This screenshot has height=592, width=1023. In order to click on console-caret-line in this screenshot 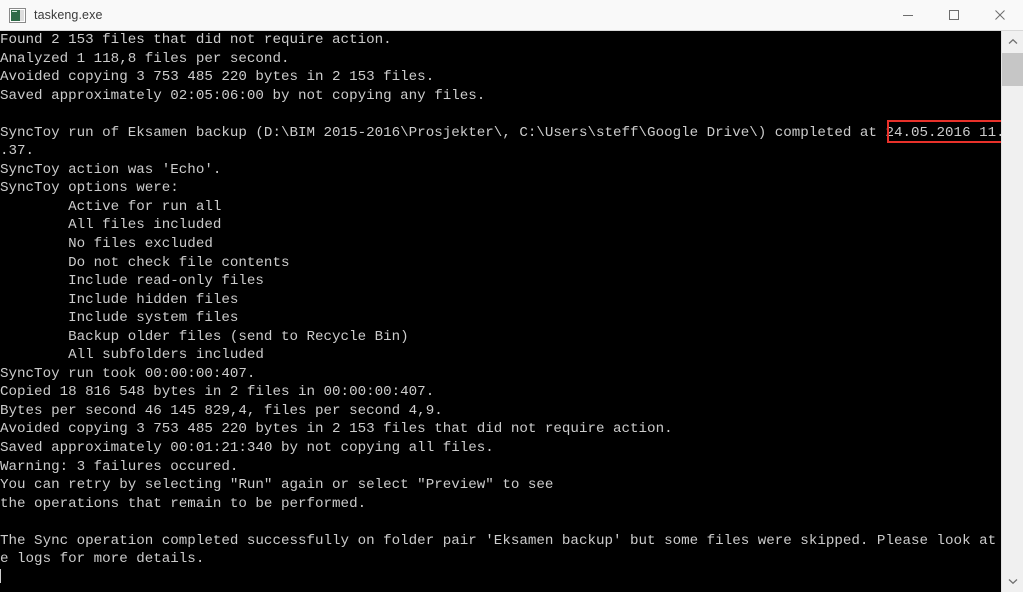, I will do `click(500, 578)`.